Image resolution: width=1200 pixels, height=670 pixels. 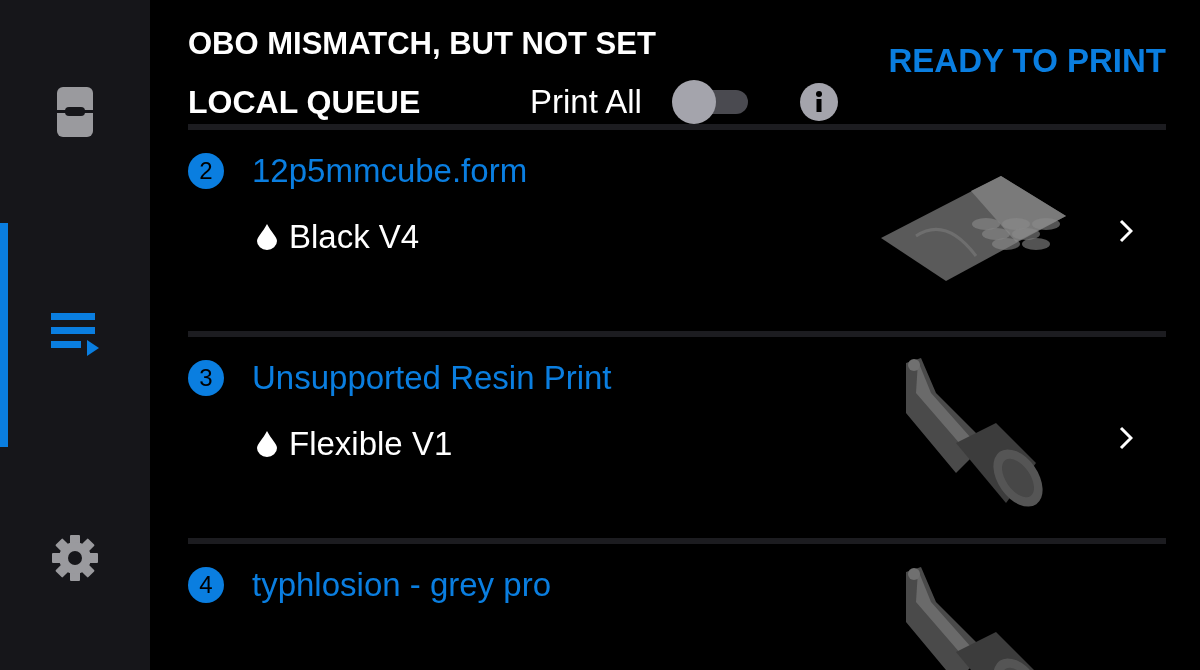 What do you see at coordinates (75, 335) in the screenshot?
I see `queue-icon` at bounding box center [75, 335].